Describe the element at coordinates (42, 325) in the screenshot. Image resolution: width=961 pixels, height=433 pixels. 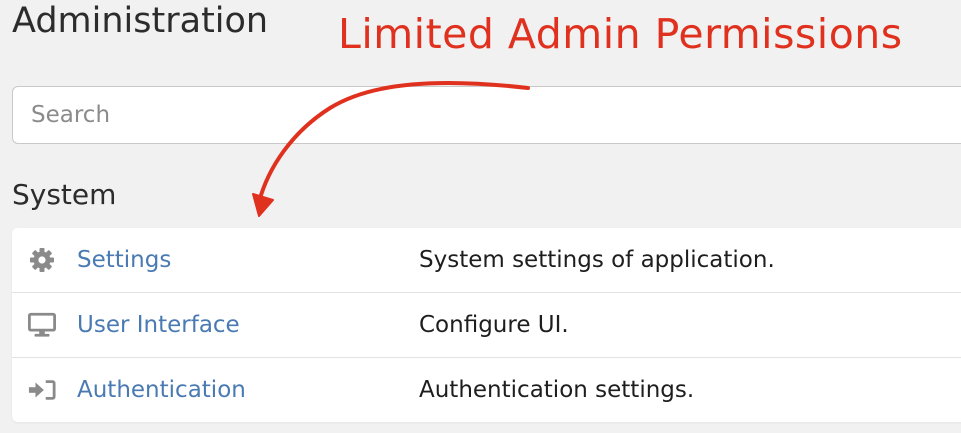
I see `monitor-icon` at that location.